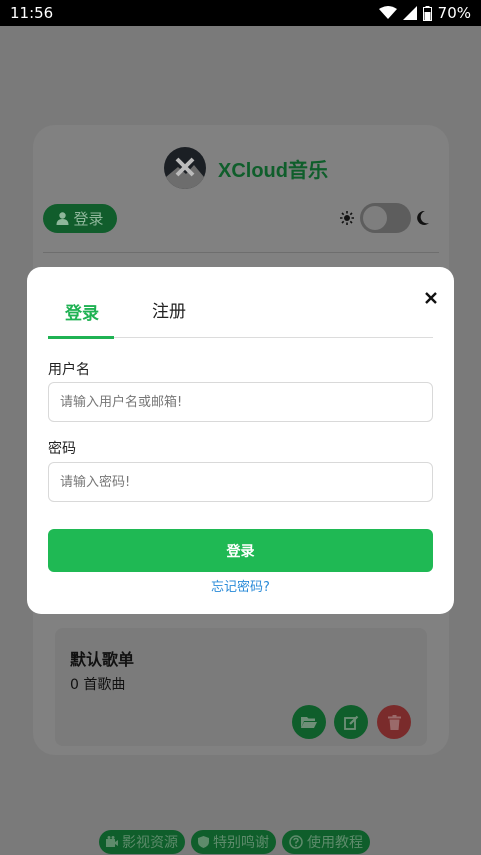  I want to click on footer-links: 影视资源 特别鸣谢 使用教程, so click(234, 842).